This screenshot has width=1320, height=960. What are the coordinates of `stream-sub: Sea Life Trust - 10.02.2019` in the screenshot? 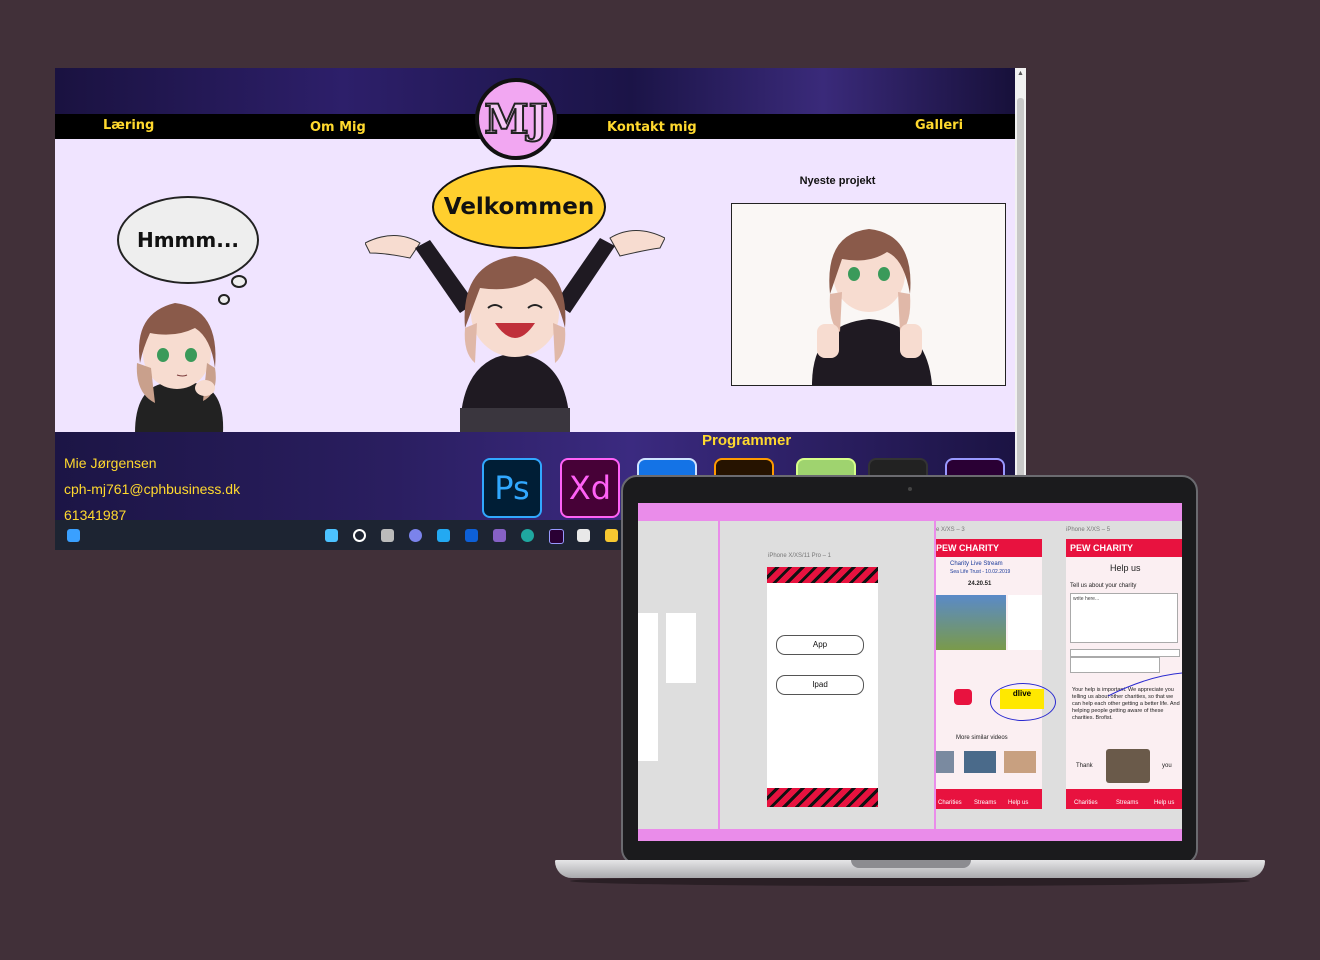 It's located at (980, 572).